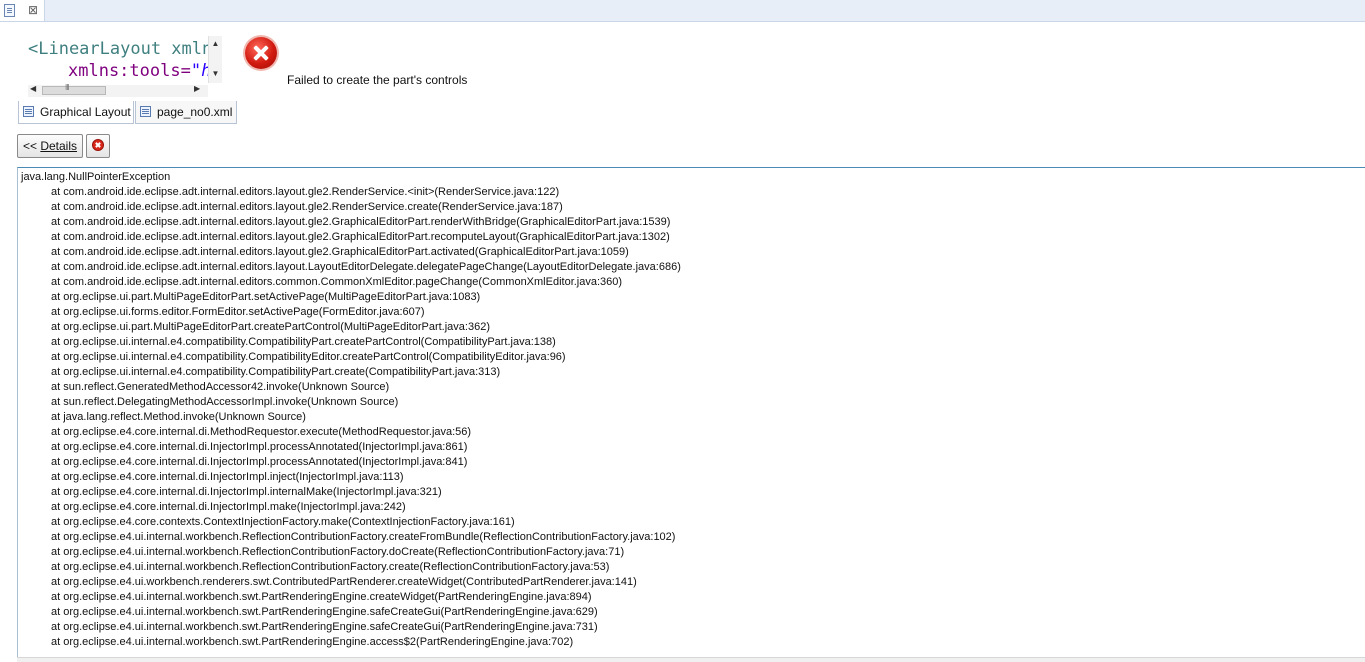  I want to click on scrollbar-thumb, so click(74, 89).